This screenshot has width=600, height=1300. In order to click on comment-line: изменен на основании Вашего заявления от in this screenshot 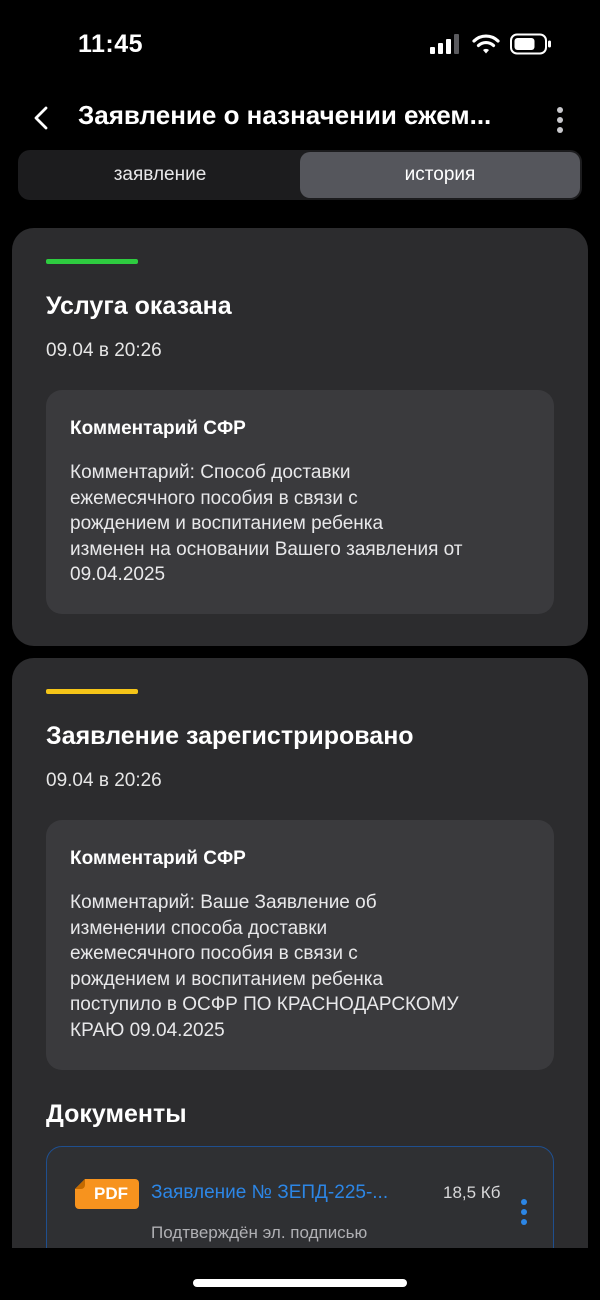, I will do `click(266, 549)`.